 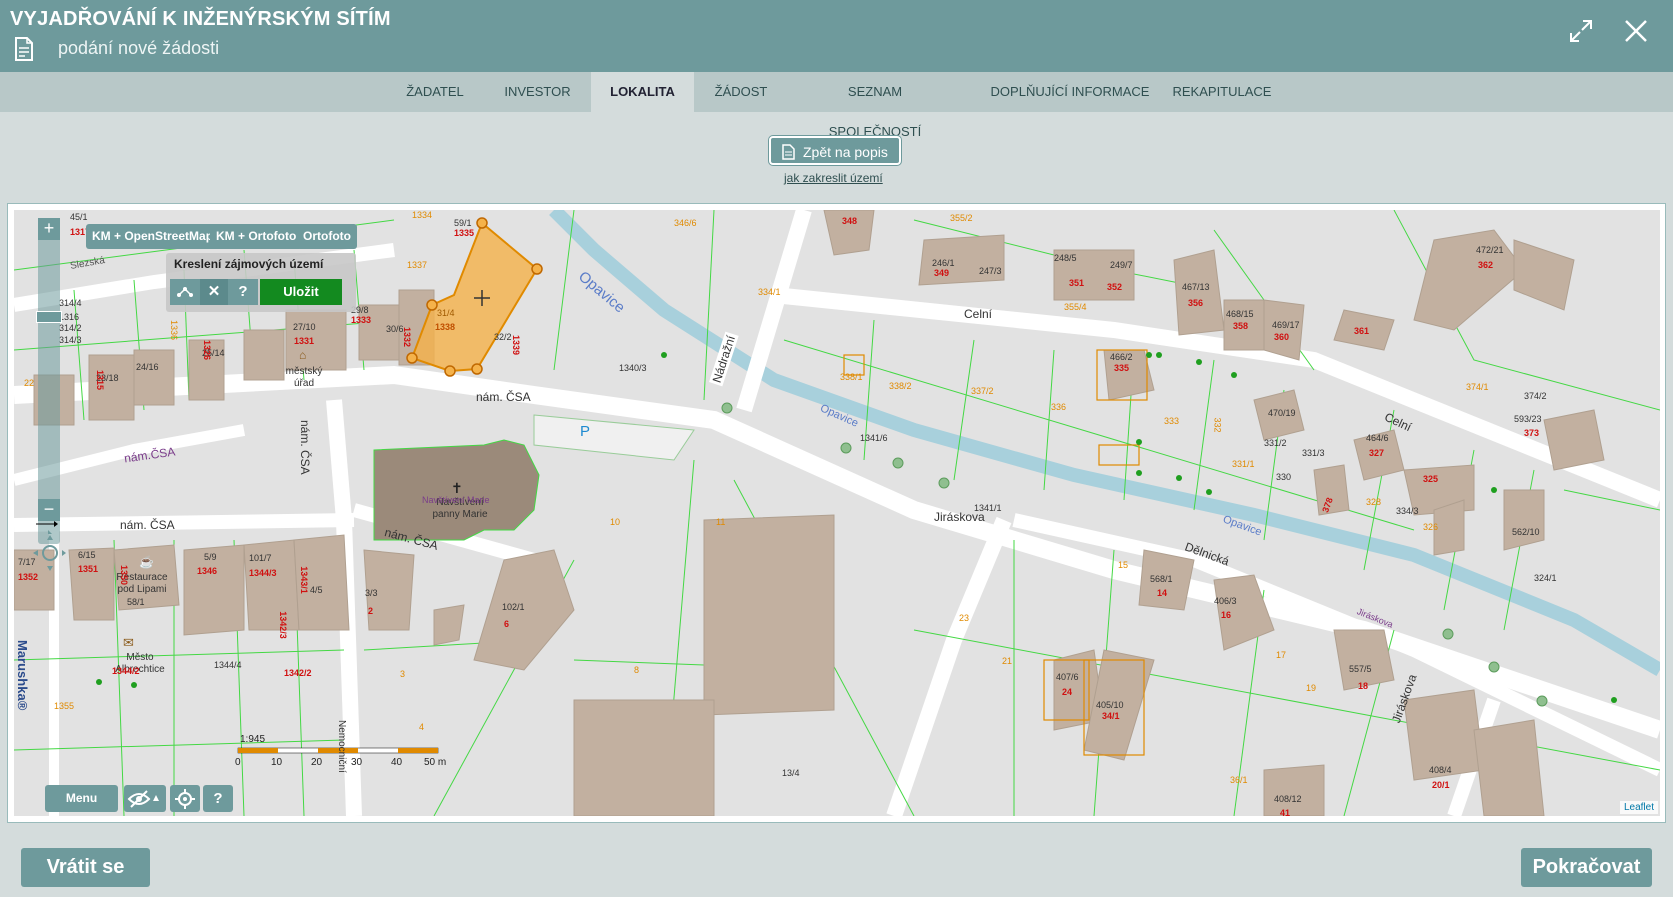 I want to click on parcel-number: 469/17, so click(x=1286, y=325).